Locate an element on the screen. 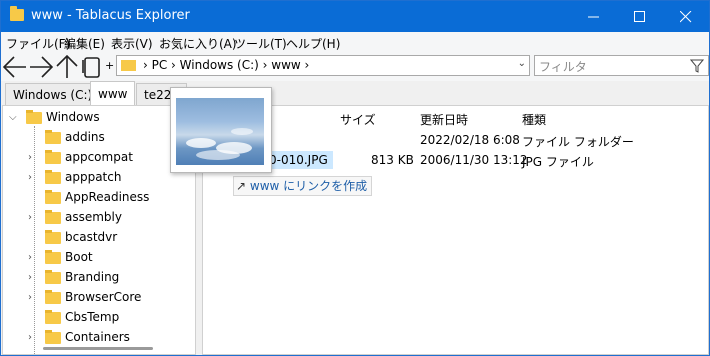 The height and width of the screenshot is (356, 710). address-folder-icon is located at coordinates (128, 65).